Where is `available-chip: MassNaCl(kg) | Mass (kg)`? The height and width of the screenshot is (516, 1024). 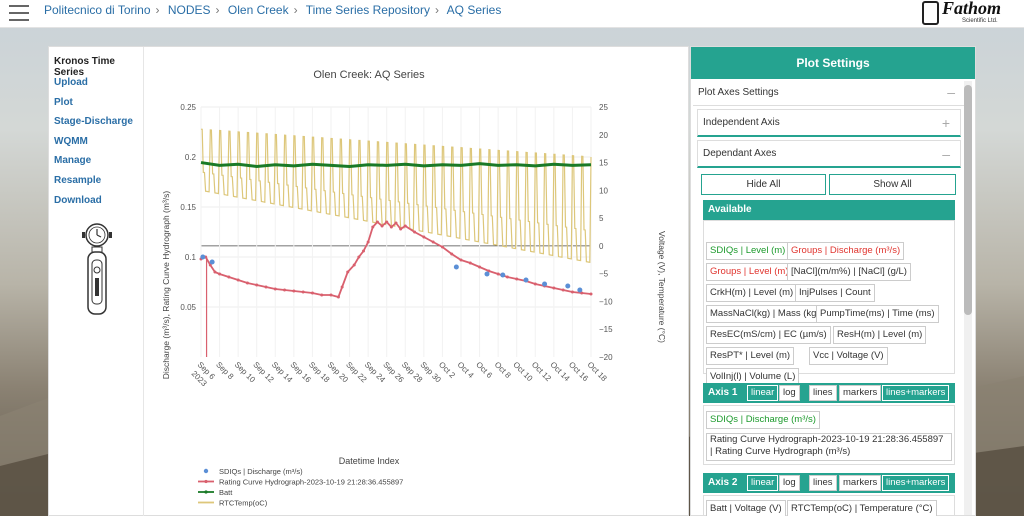 available-chip: MassNaCl(kg) | Mass (kg) is located at coordinates (765, 314).